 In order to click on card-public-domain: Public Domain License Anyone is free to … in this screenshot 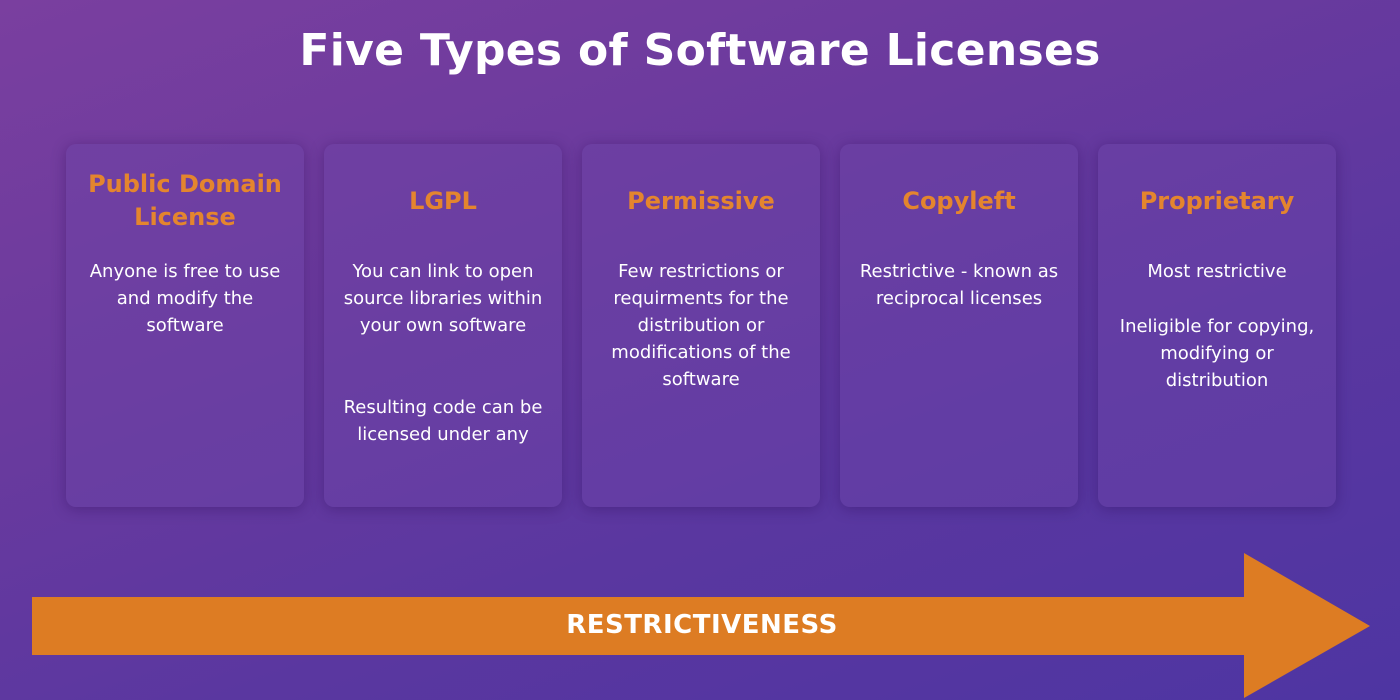, I will do `click(185, 325)`.